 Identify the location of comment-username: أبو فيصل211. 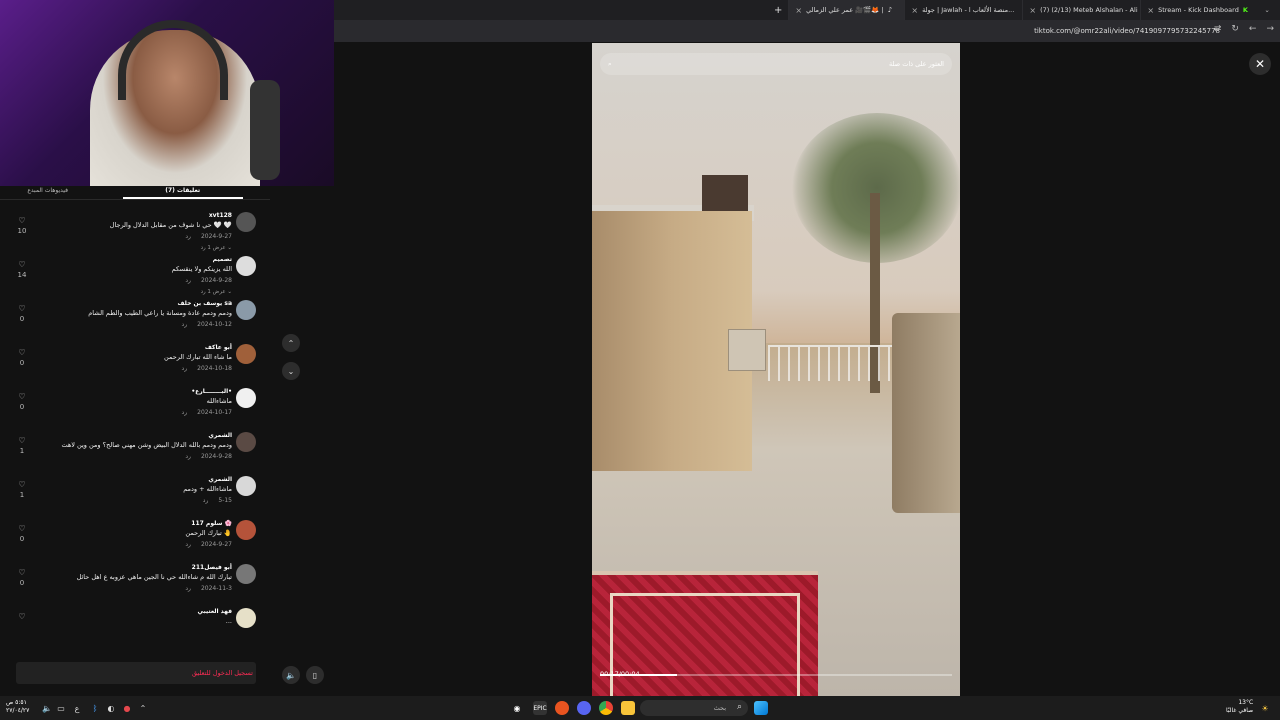
(212, 567).